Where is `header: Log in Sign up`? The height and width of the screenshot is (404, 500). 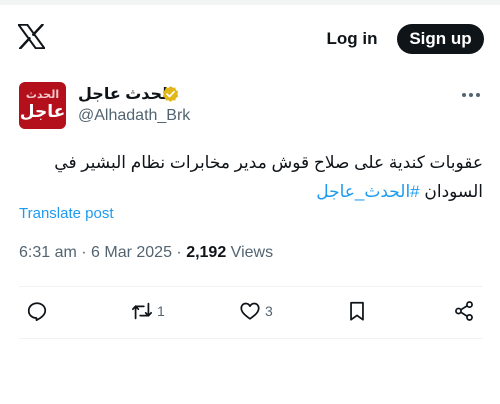
header: Log in Sign up is located at coordinates (250, 35).